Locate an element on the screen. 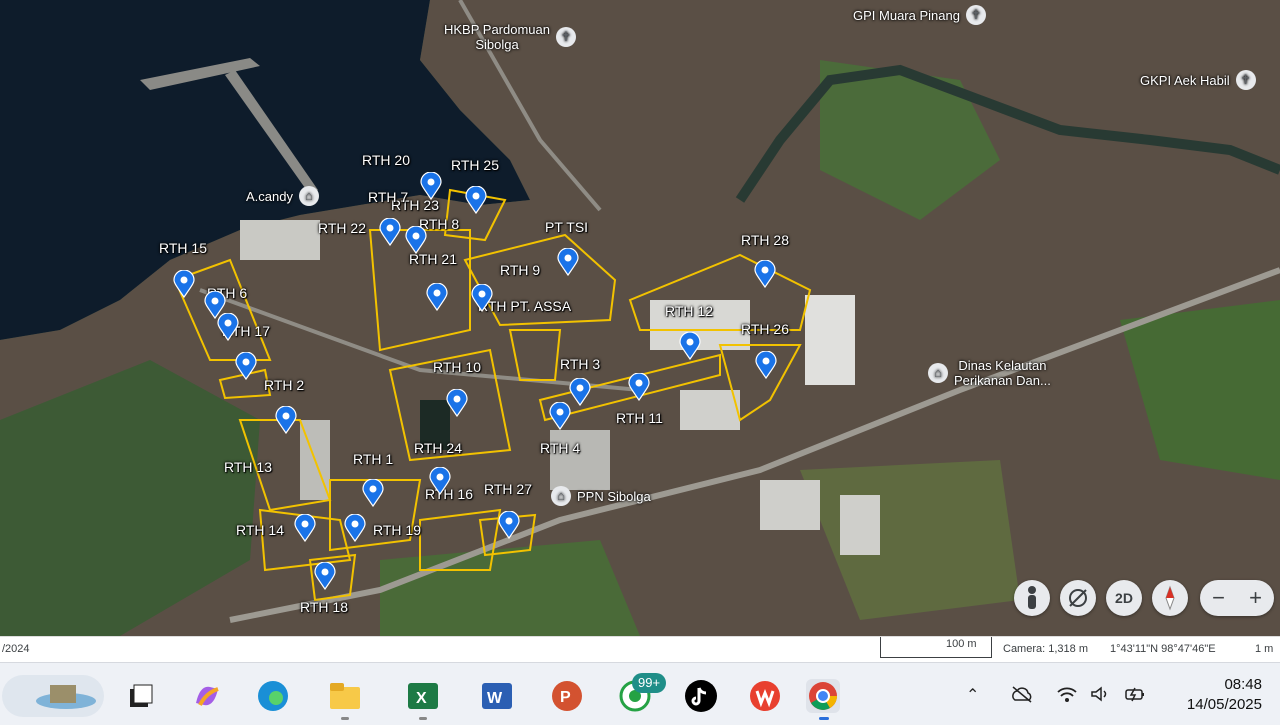 The width and height of the screenshot is (1280, 725). svg-text: W is located at coordinates (495, 698).